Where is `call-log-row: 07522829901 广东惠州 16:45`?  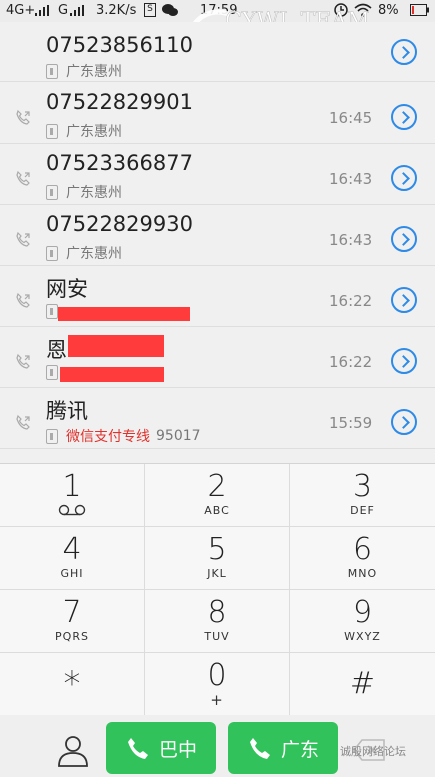 call-log-row: 07522829901 广东惠州 16:45 is located at coordinates (217, 113).